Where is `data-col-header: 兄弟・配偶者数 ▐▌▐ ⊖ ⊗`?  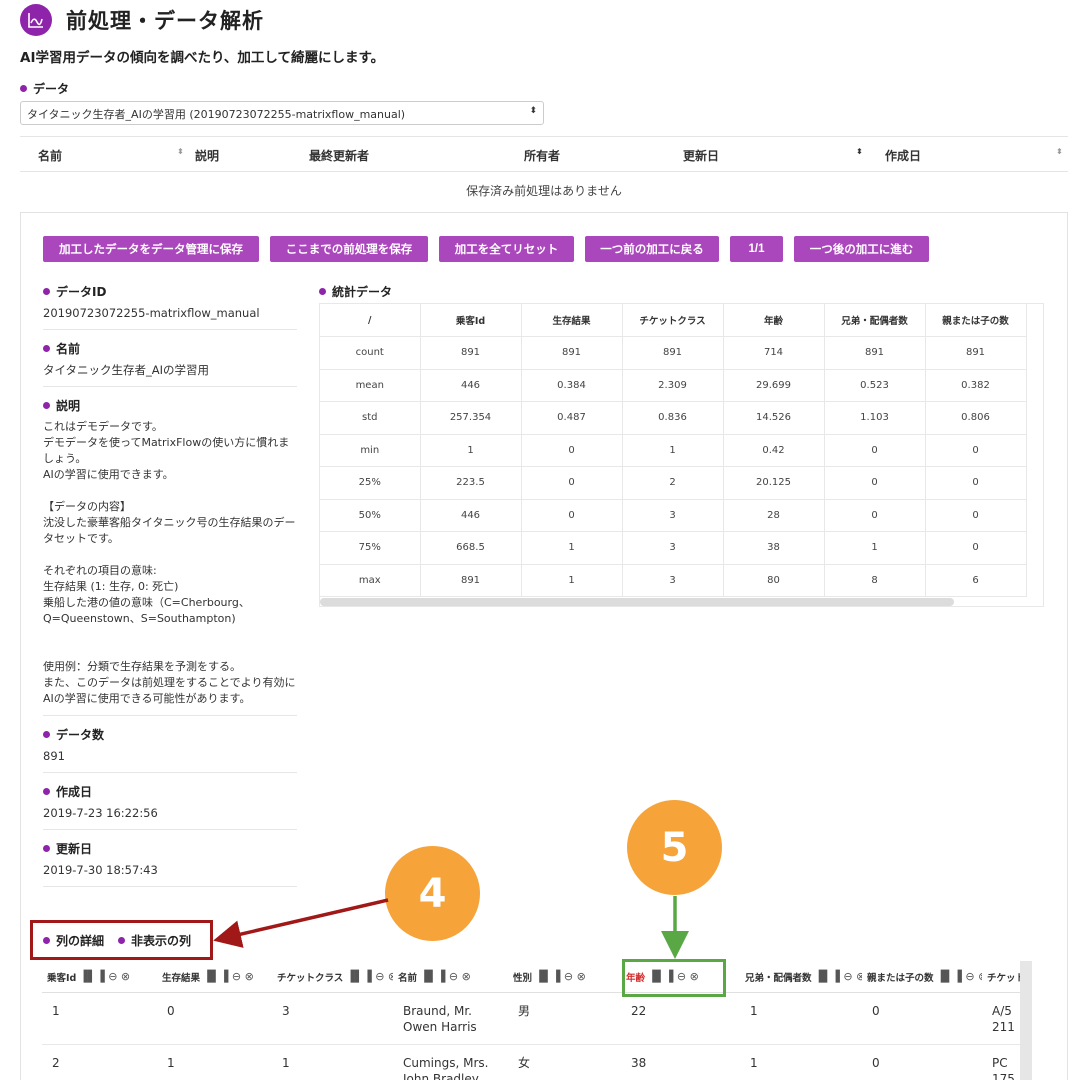
data-col-header: 兄弟・配偶者数 ▐▌▐ ⊖ ⊗ is located at coordinates (801, 976).